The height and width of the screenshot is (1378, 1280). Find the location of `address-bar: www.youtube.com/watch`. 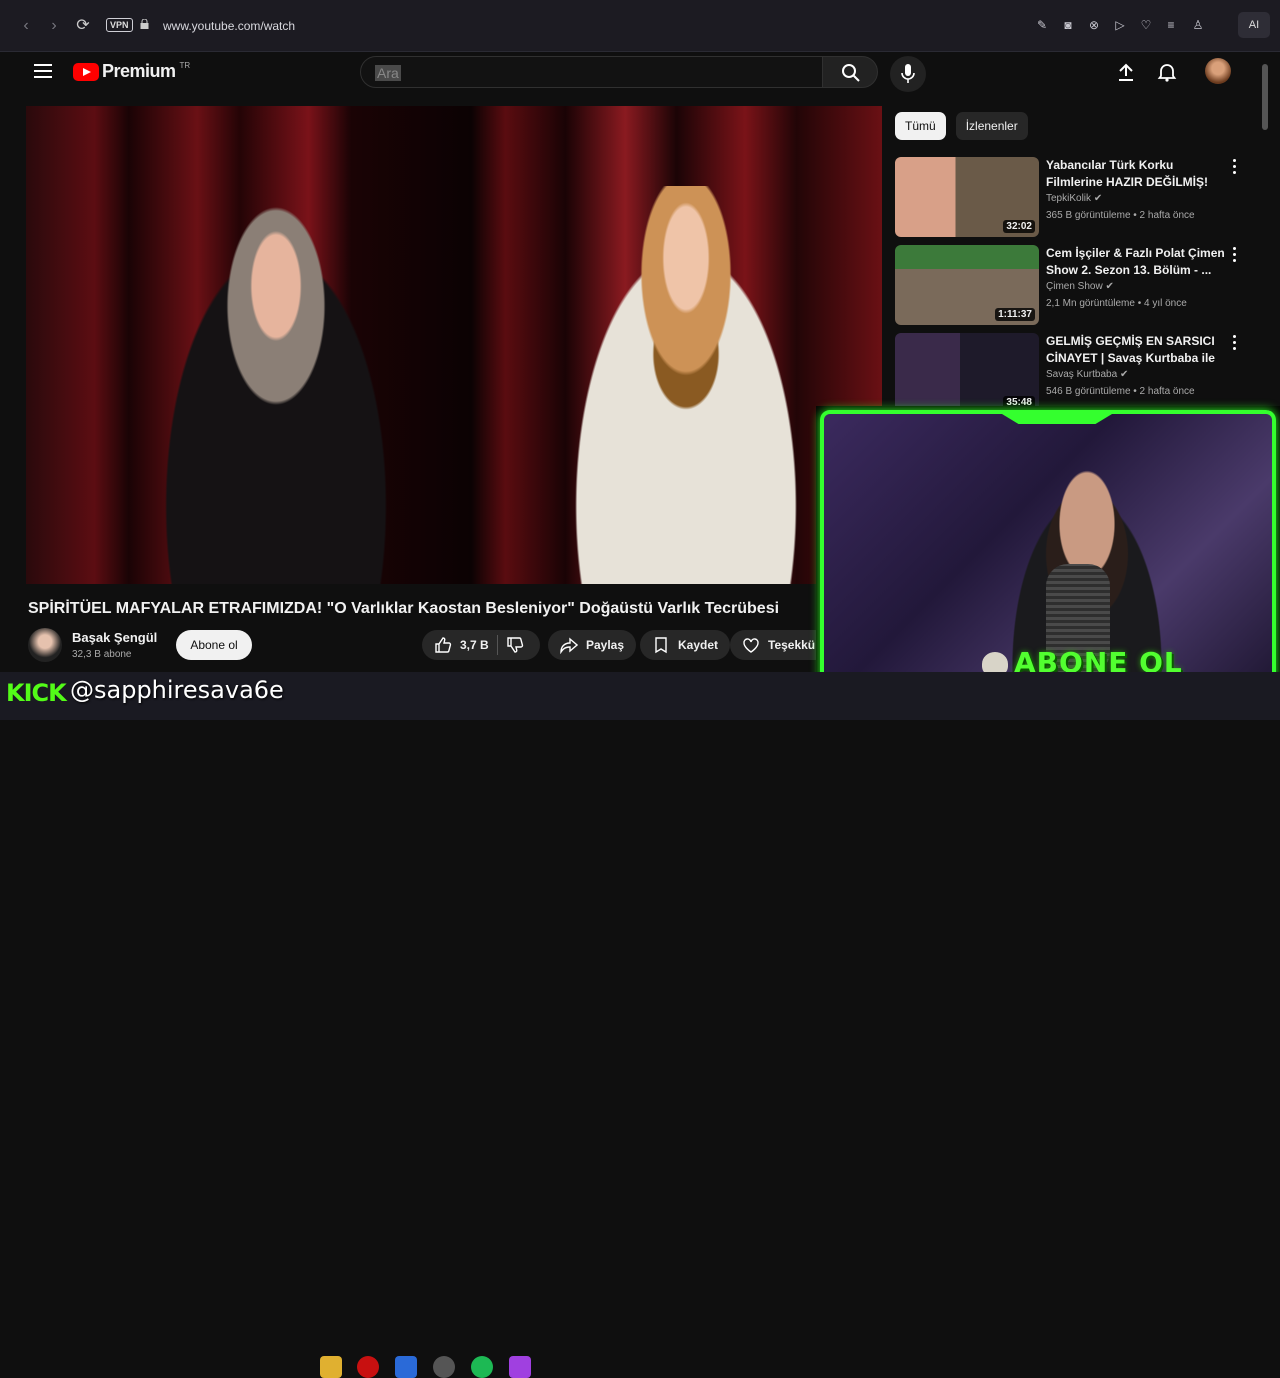

address-bar: www.youtube.com/watch is located at coordinates (229, 26).